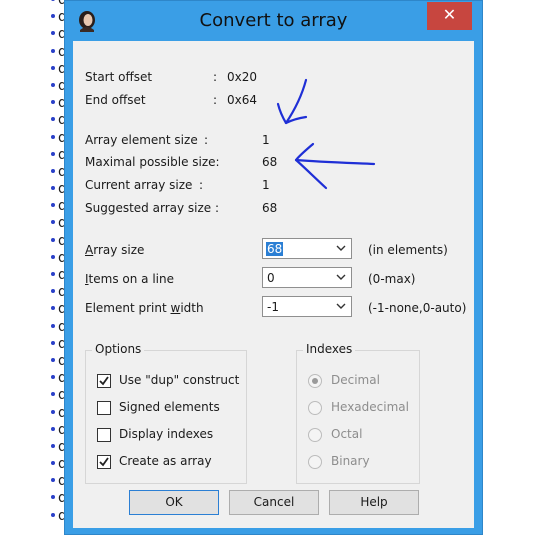 This screenshot has height=537, width=544. I want to click on element-size-label: Array element size, so click(141, 140).